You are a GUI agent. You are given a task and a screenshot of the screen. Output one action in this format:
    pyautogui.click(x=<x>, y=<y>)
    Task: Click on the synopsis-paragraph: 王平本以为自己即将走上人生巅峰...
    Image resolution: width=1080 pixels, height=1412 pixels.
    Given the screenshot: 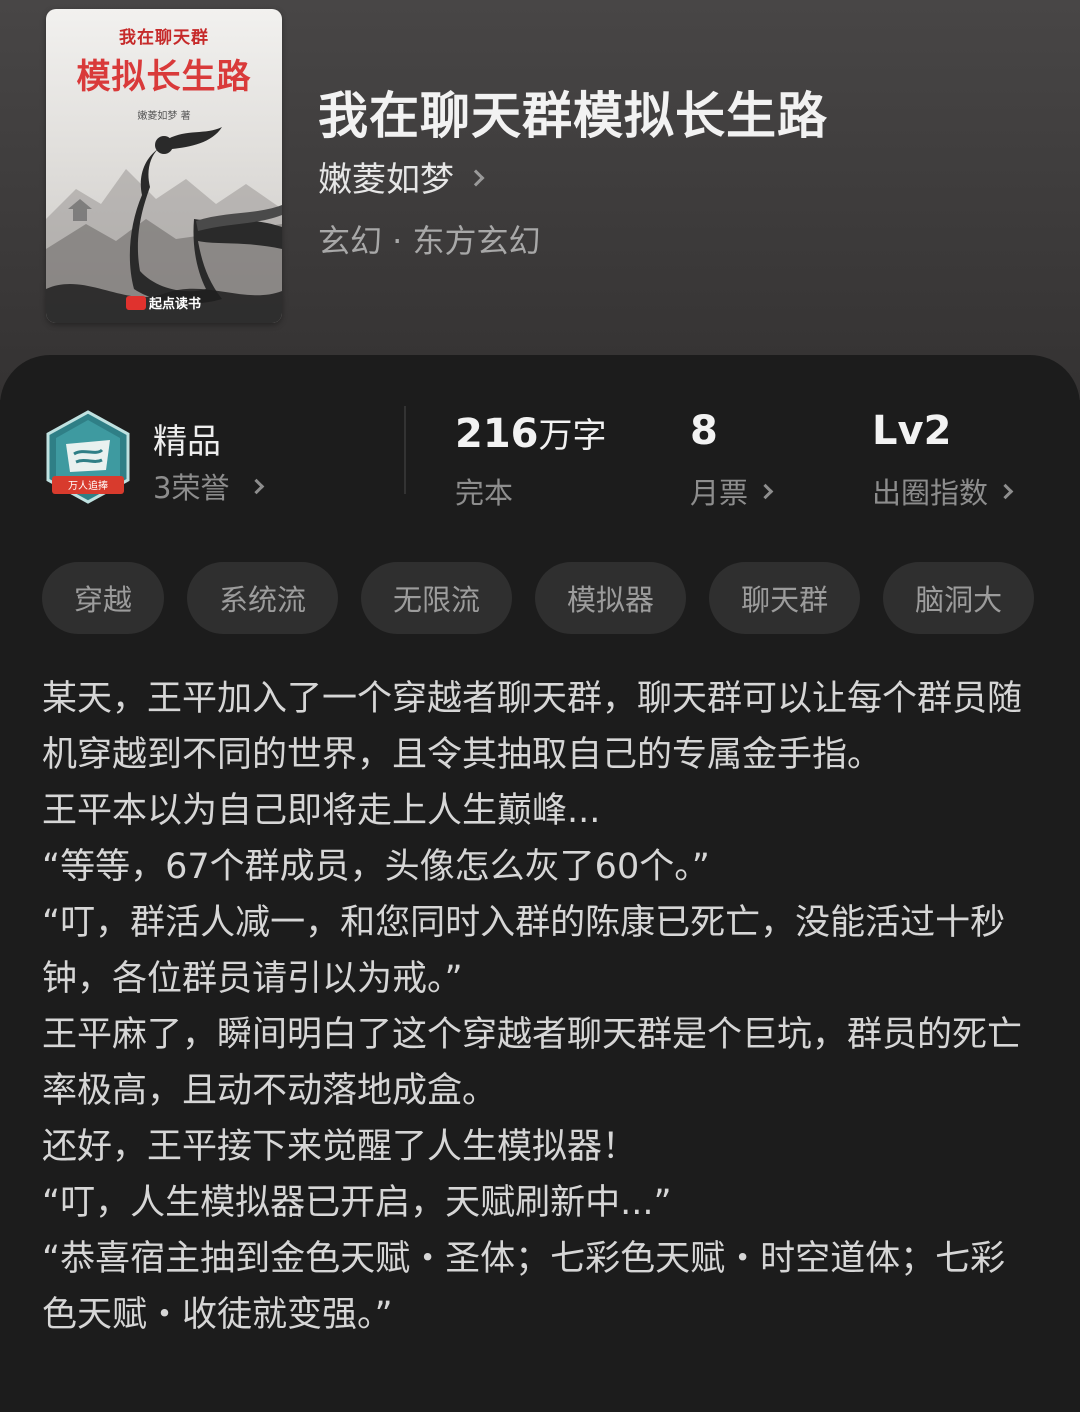 What is the action you would take?
    pyautogui.click(x=321, y=811)
    